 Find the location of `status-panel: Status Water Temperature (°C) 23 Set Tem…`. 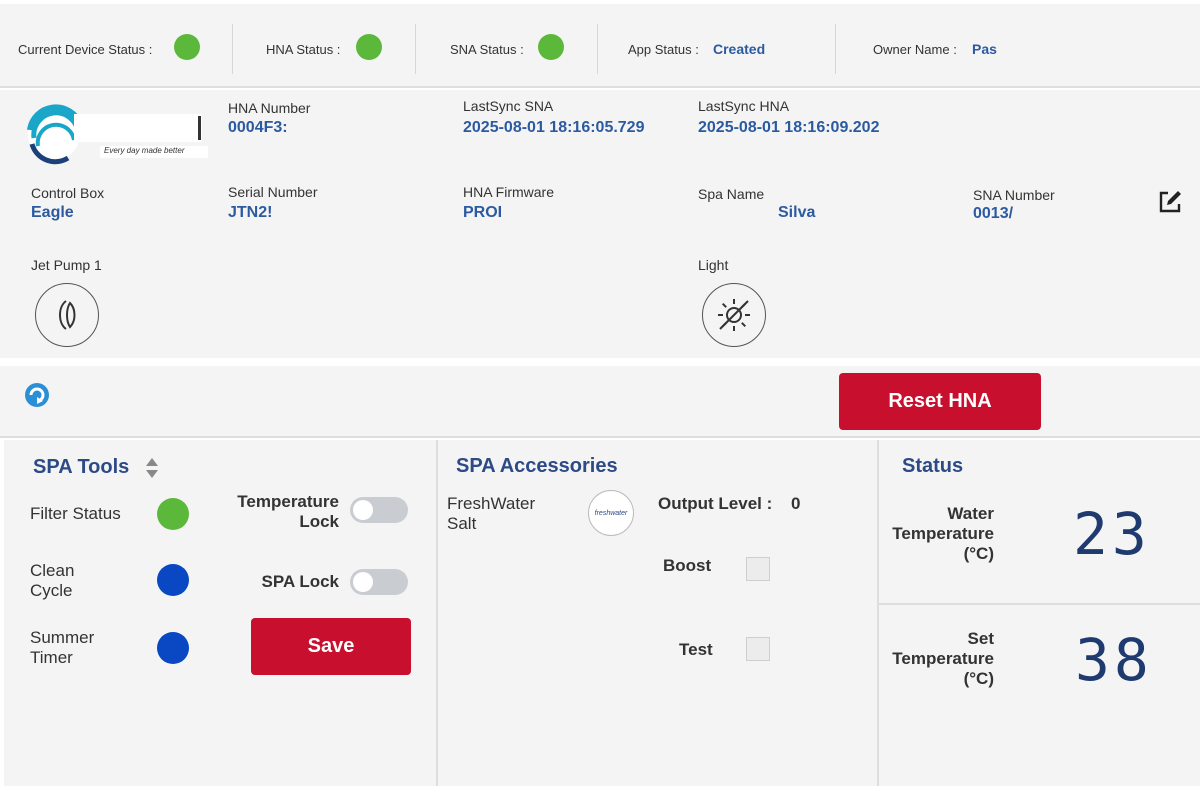

status-panel: Status Water Temperature (°C) 23 Set Tem… is located at coordinates (1039, 613).